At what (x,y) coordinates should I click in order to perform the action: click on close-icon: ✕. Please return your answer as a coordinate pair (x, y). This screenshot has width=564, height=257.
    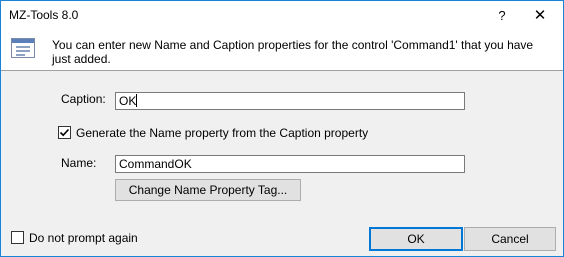
    Looking at the image, I should click on (540, 15).